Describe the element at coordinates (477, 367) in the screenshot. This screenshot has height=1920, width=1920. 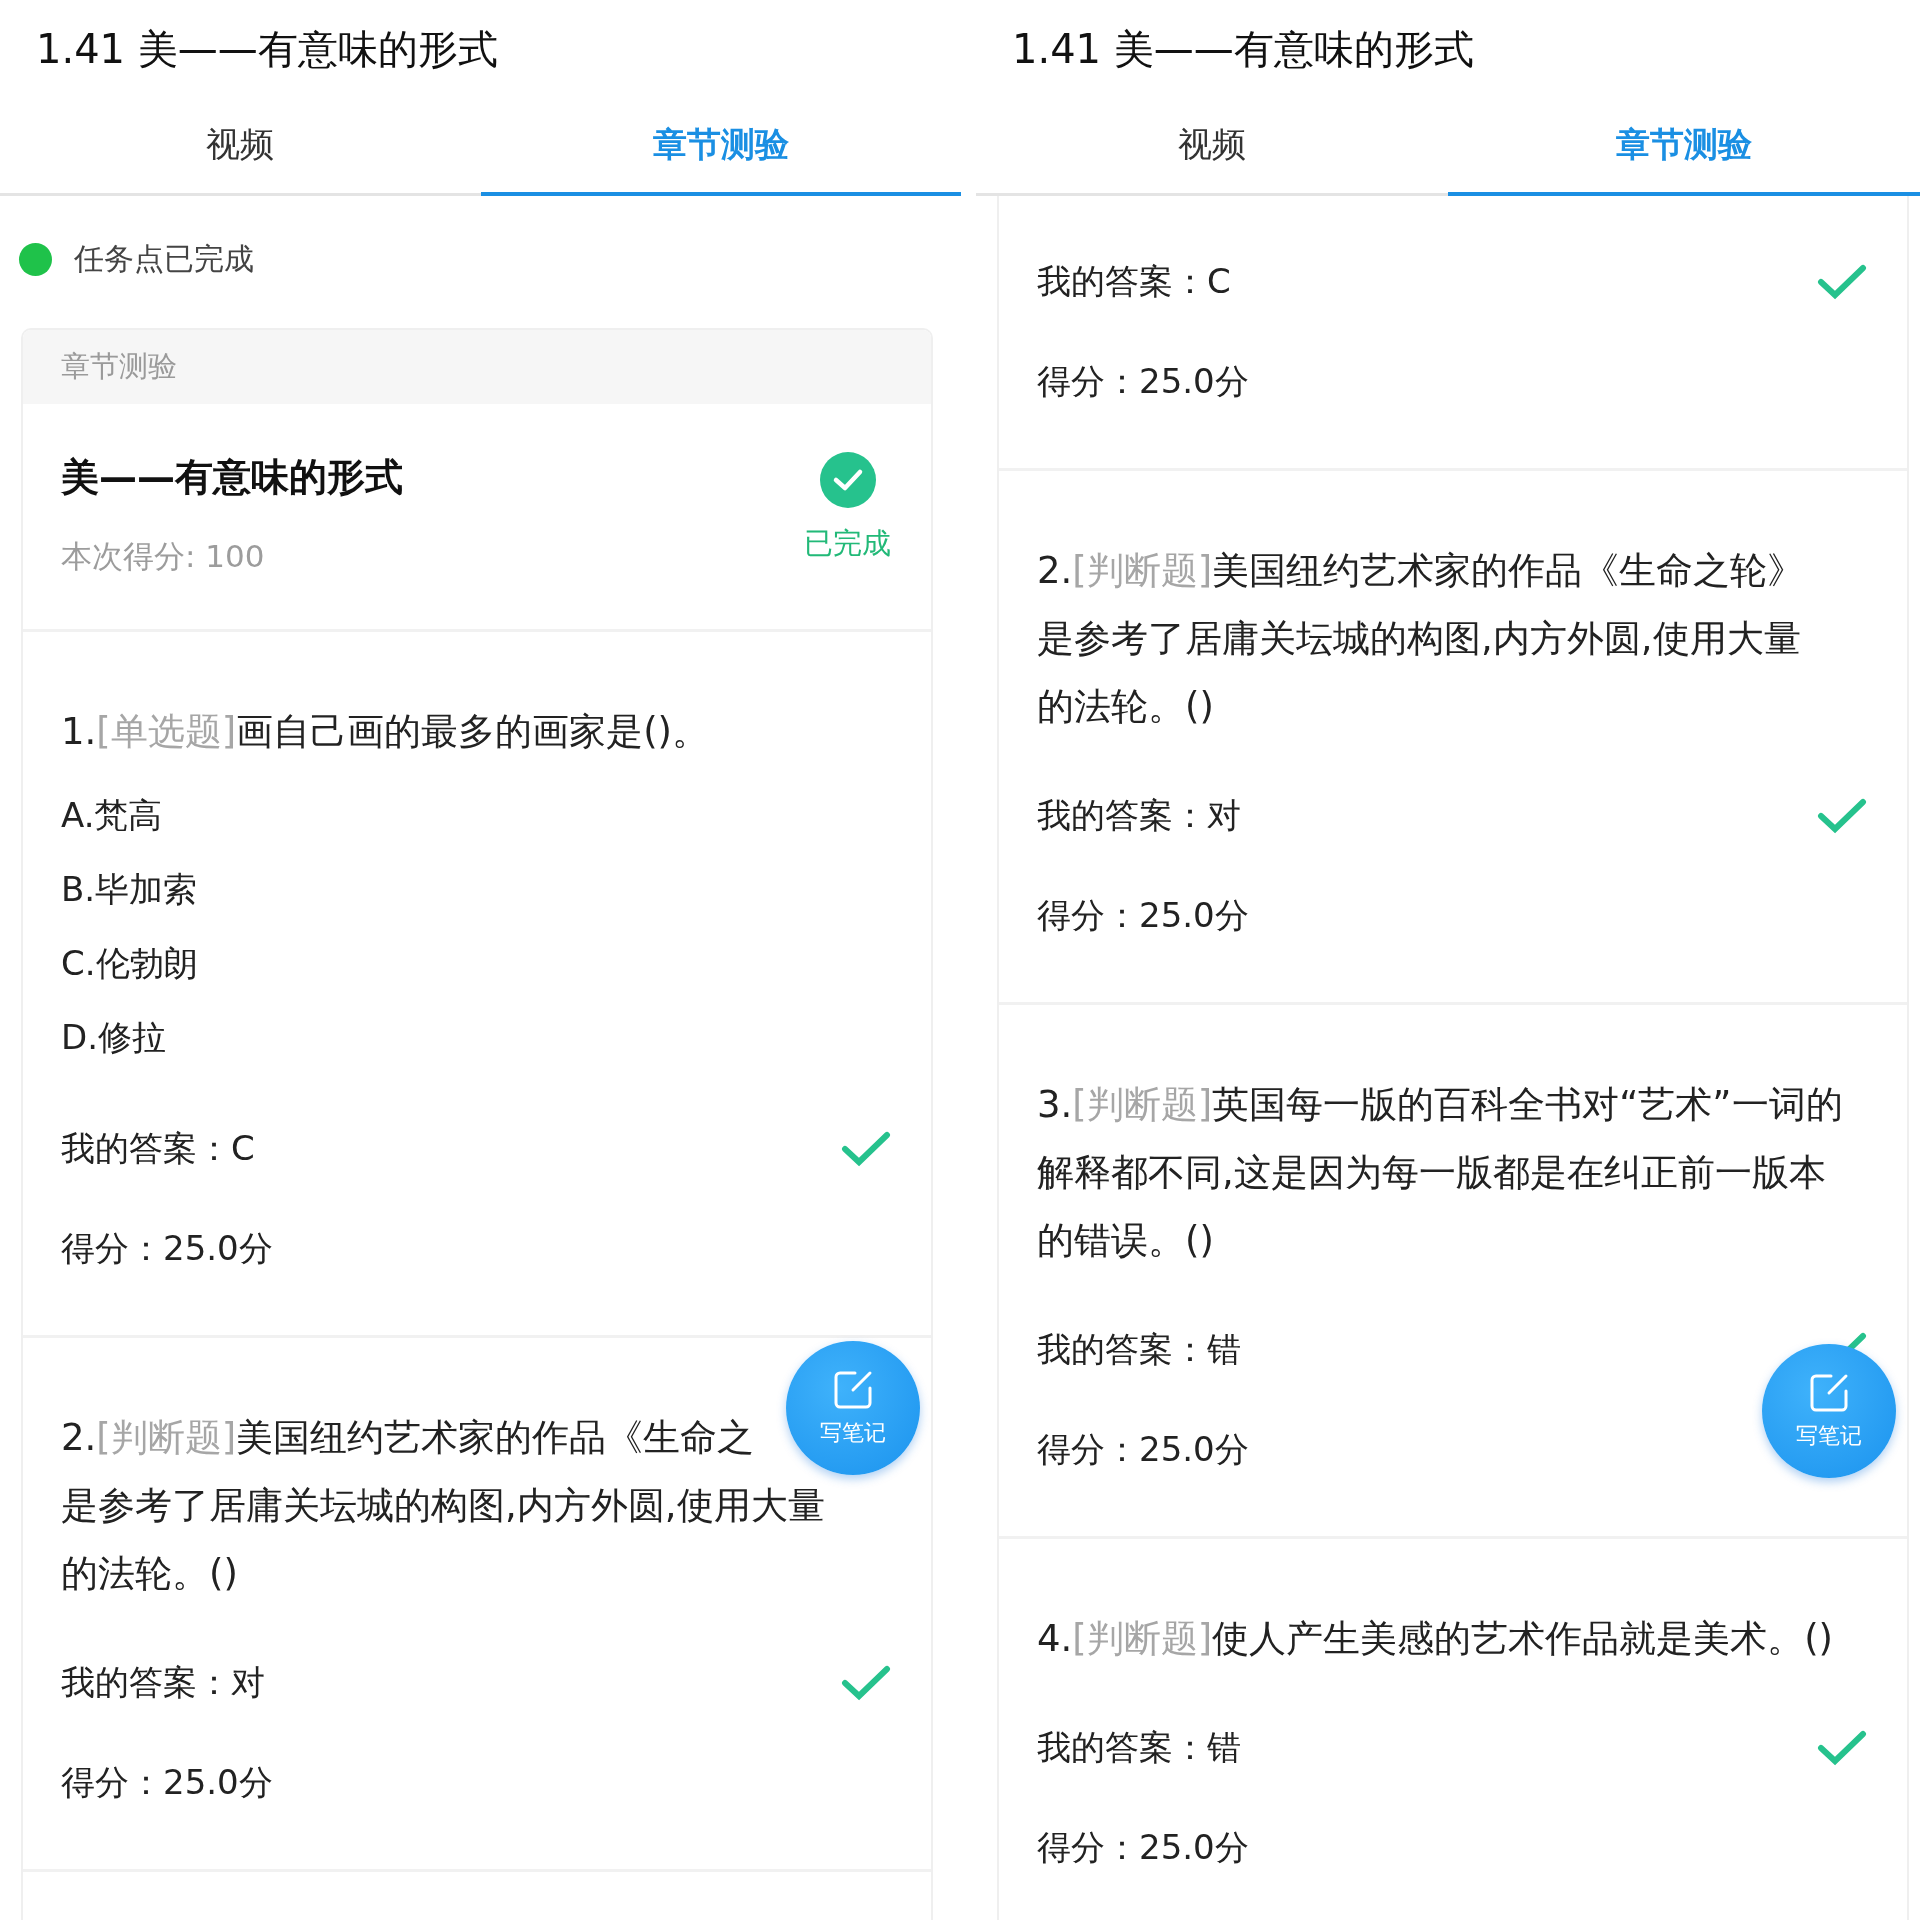
I see `card-header: 章节测验` at that location.